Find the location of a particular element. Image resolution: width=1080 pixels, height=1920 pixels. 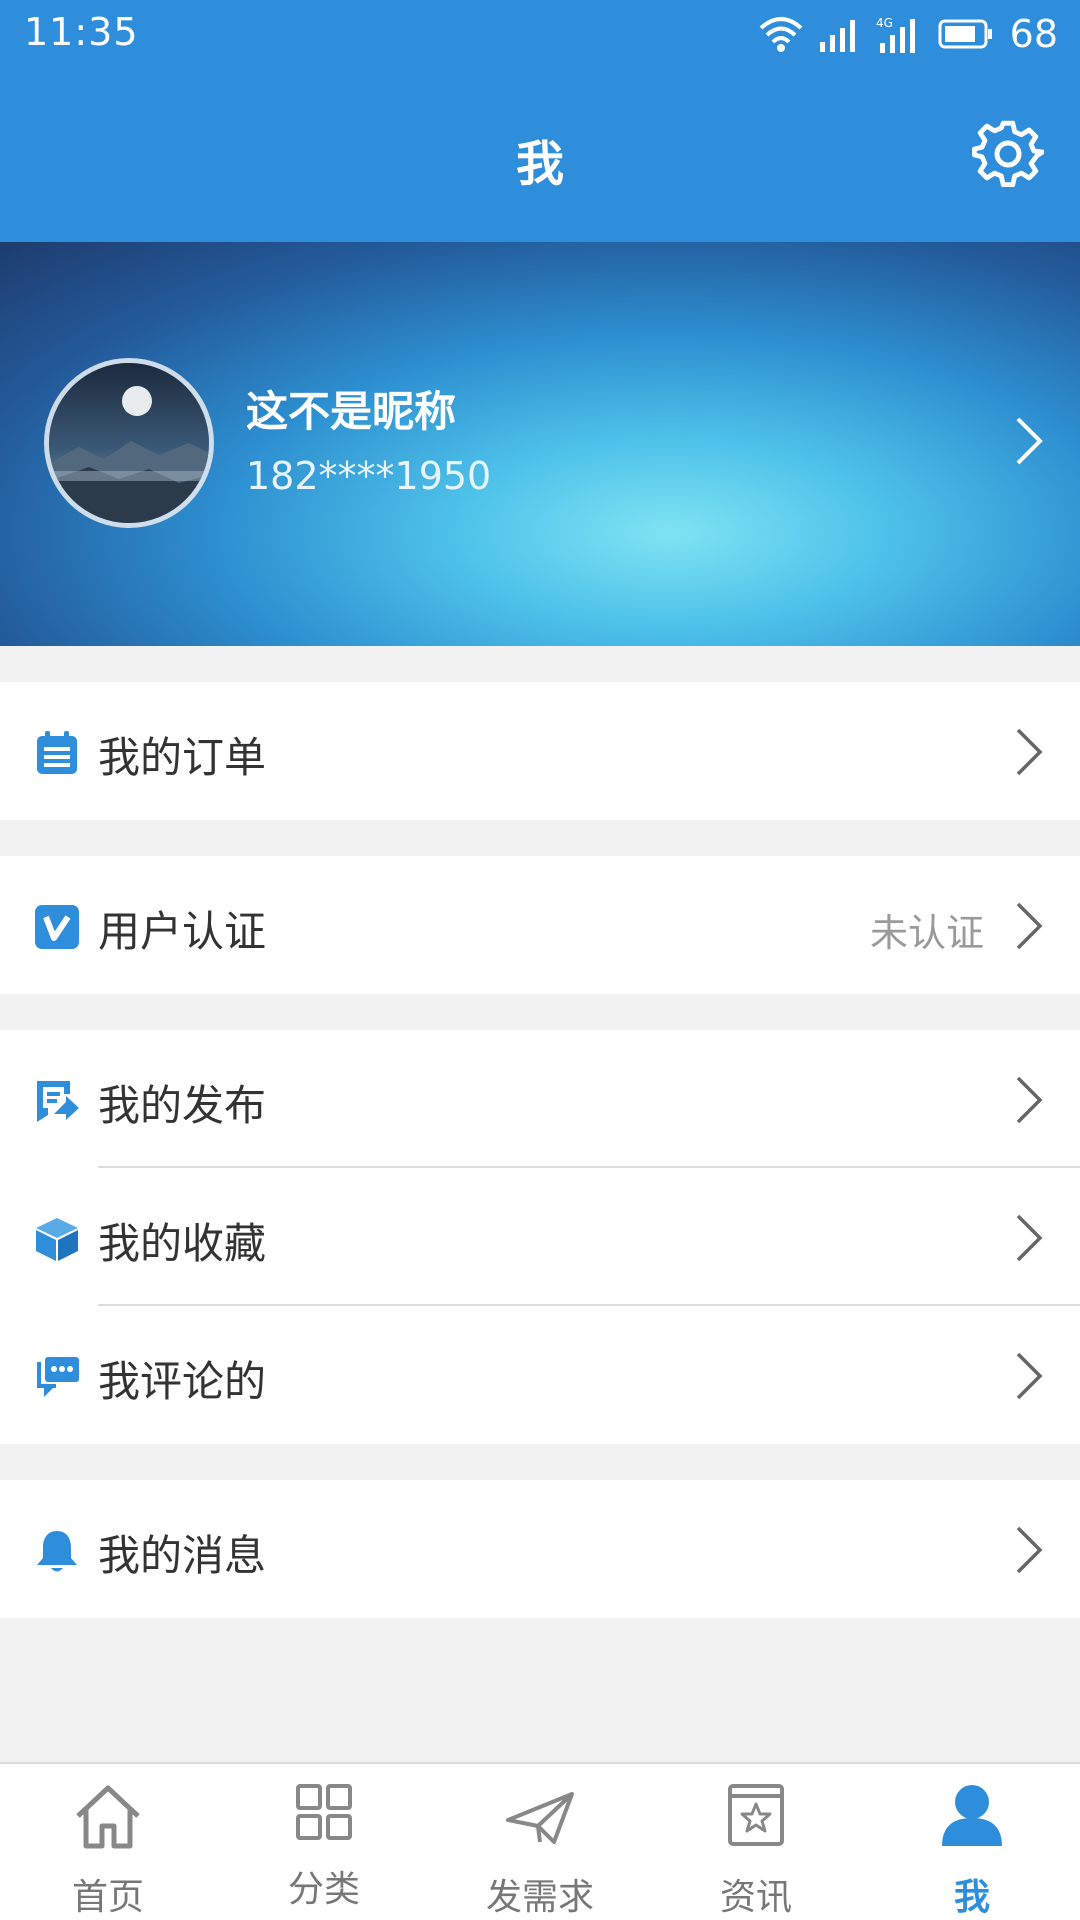

avatar-image is located at coordinates (129, 443).